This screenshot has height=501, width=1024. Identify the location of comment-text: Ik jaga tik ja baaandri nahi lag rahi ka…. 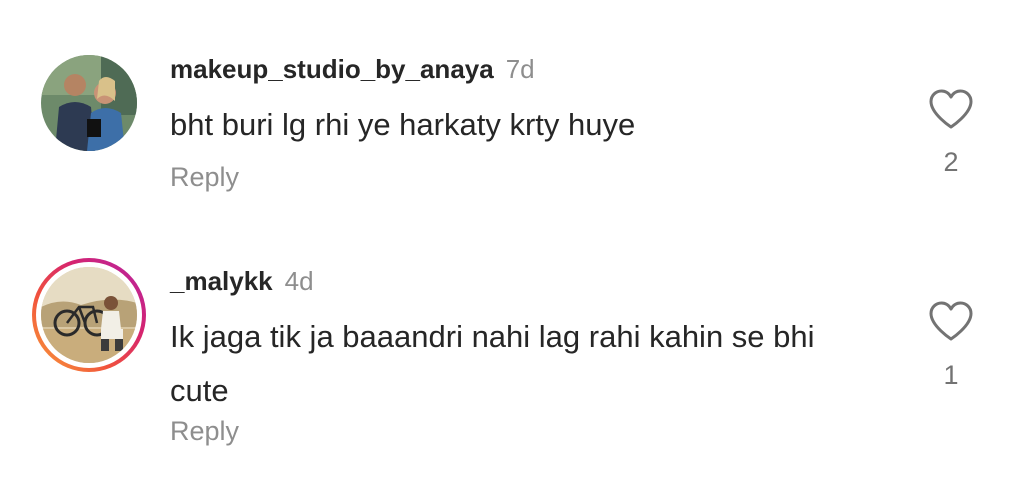
(492, 363).